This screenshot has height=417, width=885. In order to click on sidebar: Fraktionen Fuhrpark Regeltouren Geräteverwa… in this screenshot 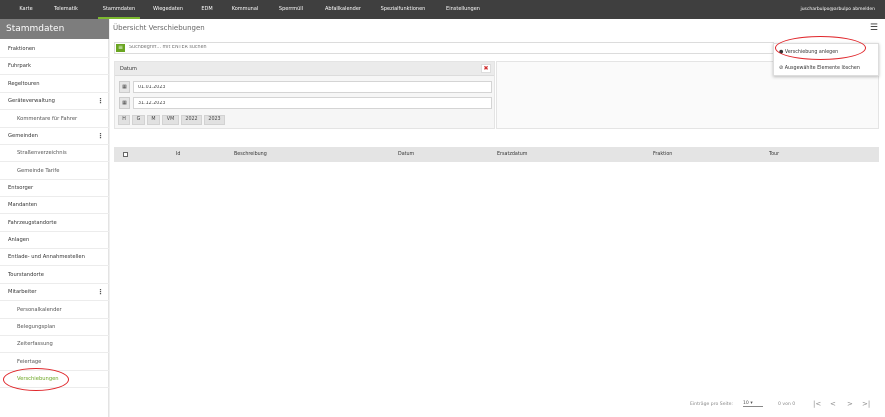, I will do `click(54, 228)`.